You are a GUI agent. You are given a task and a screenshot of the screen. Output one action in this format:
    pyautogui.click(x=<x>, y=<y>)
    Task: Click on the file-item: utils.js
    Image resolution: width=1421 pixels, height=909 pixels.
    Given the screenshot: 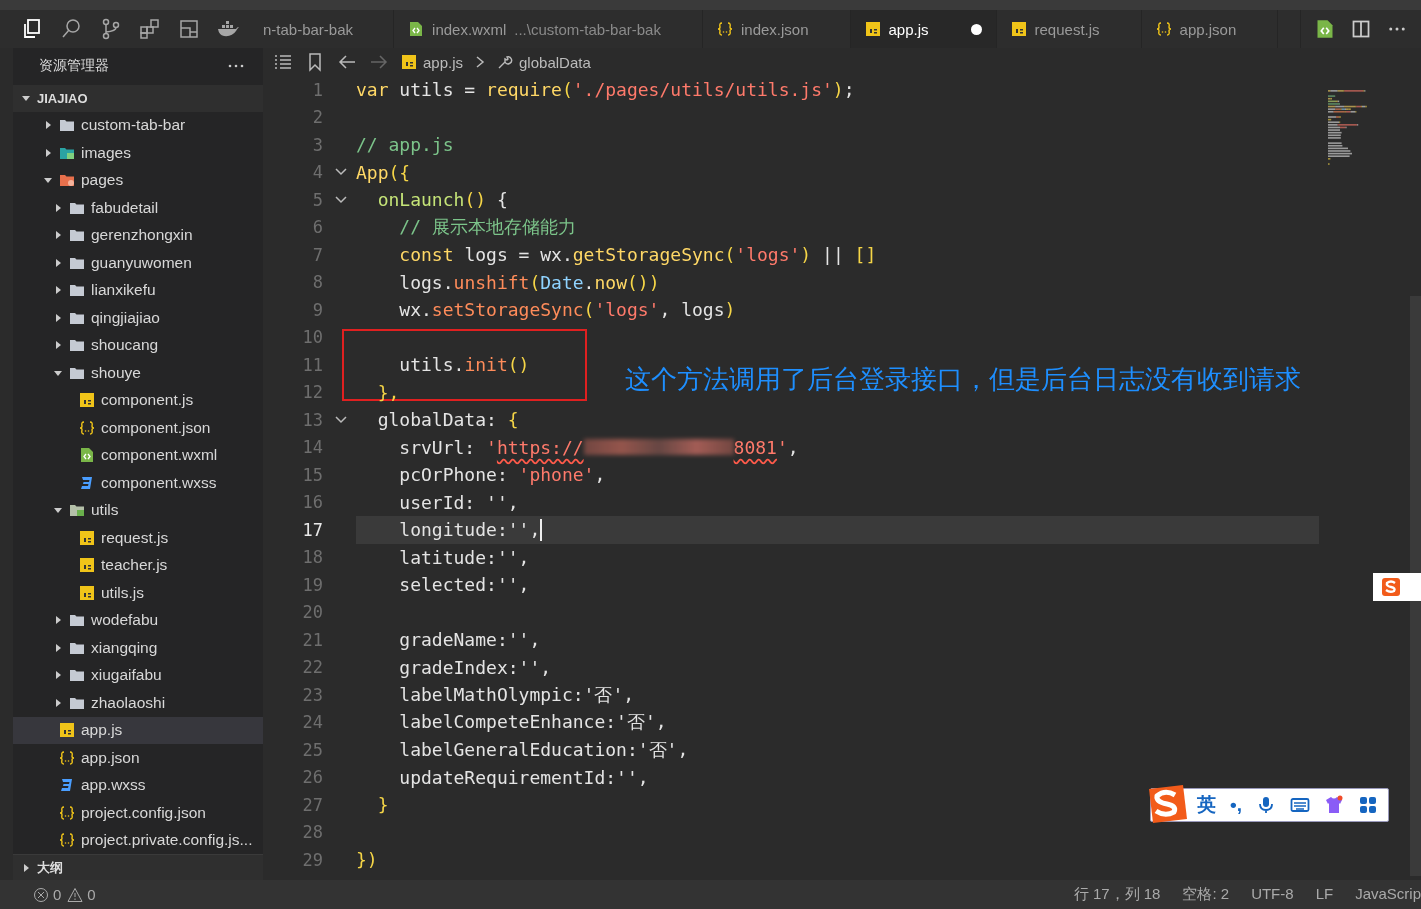 What is the action you would take?
    pyautogui.click(x=138, y=593)
    